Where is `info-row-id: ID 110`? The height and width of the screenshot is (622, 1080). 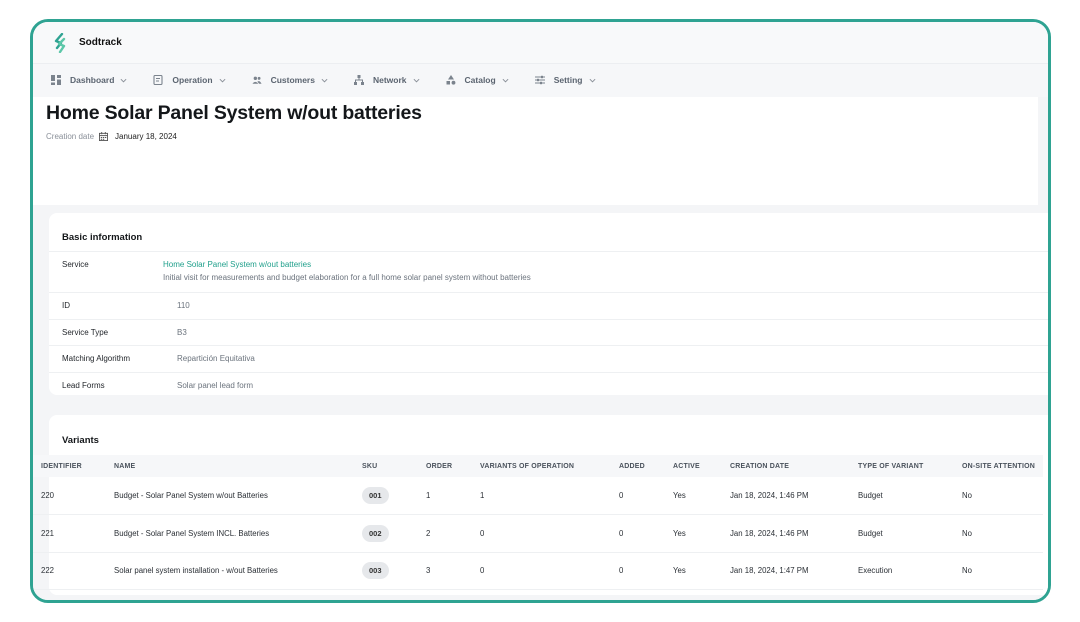 info-row-id: ID 110 is located at coordinates (548, 305).